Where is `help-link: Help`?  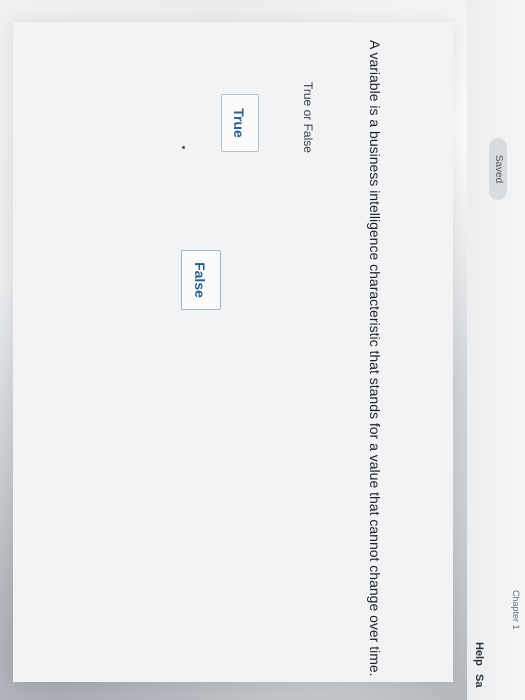
help-link: Help is located at coordinates (479, 654).